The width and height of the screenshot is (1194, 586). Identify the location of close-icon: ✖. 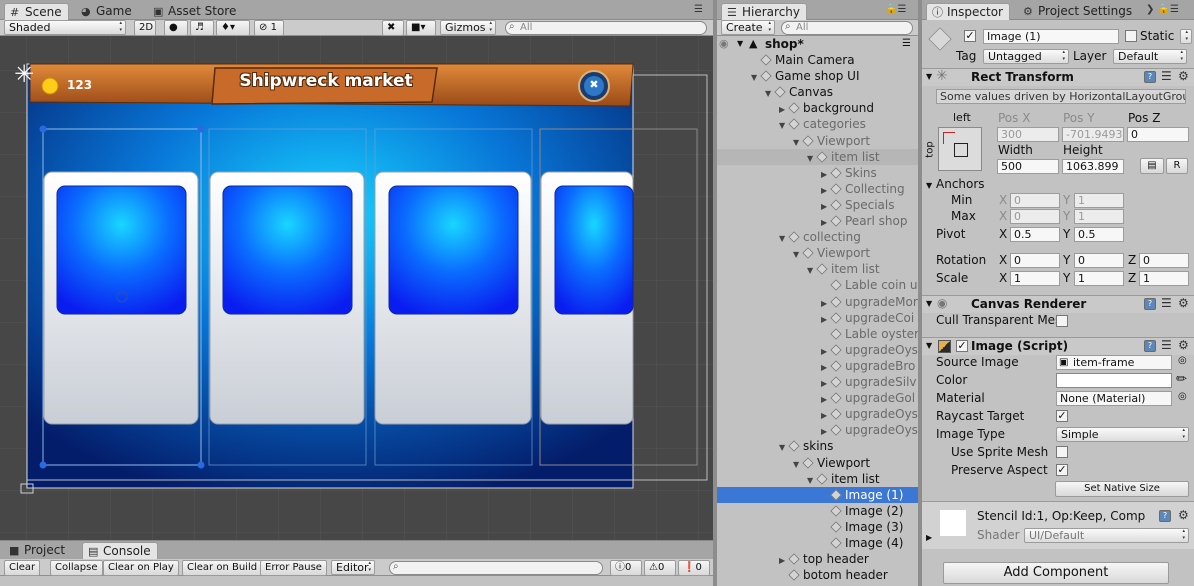
(594, 84).